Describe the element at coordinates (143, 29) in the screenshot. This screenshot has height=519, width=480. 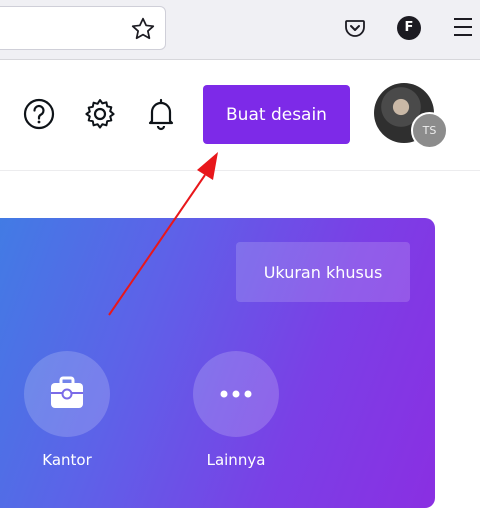
I see `bookmark-star-icon` at that location.